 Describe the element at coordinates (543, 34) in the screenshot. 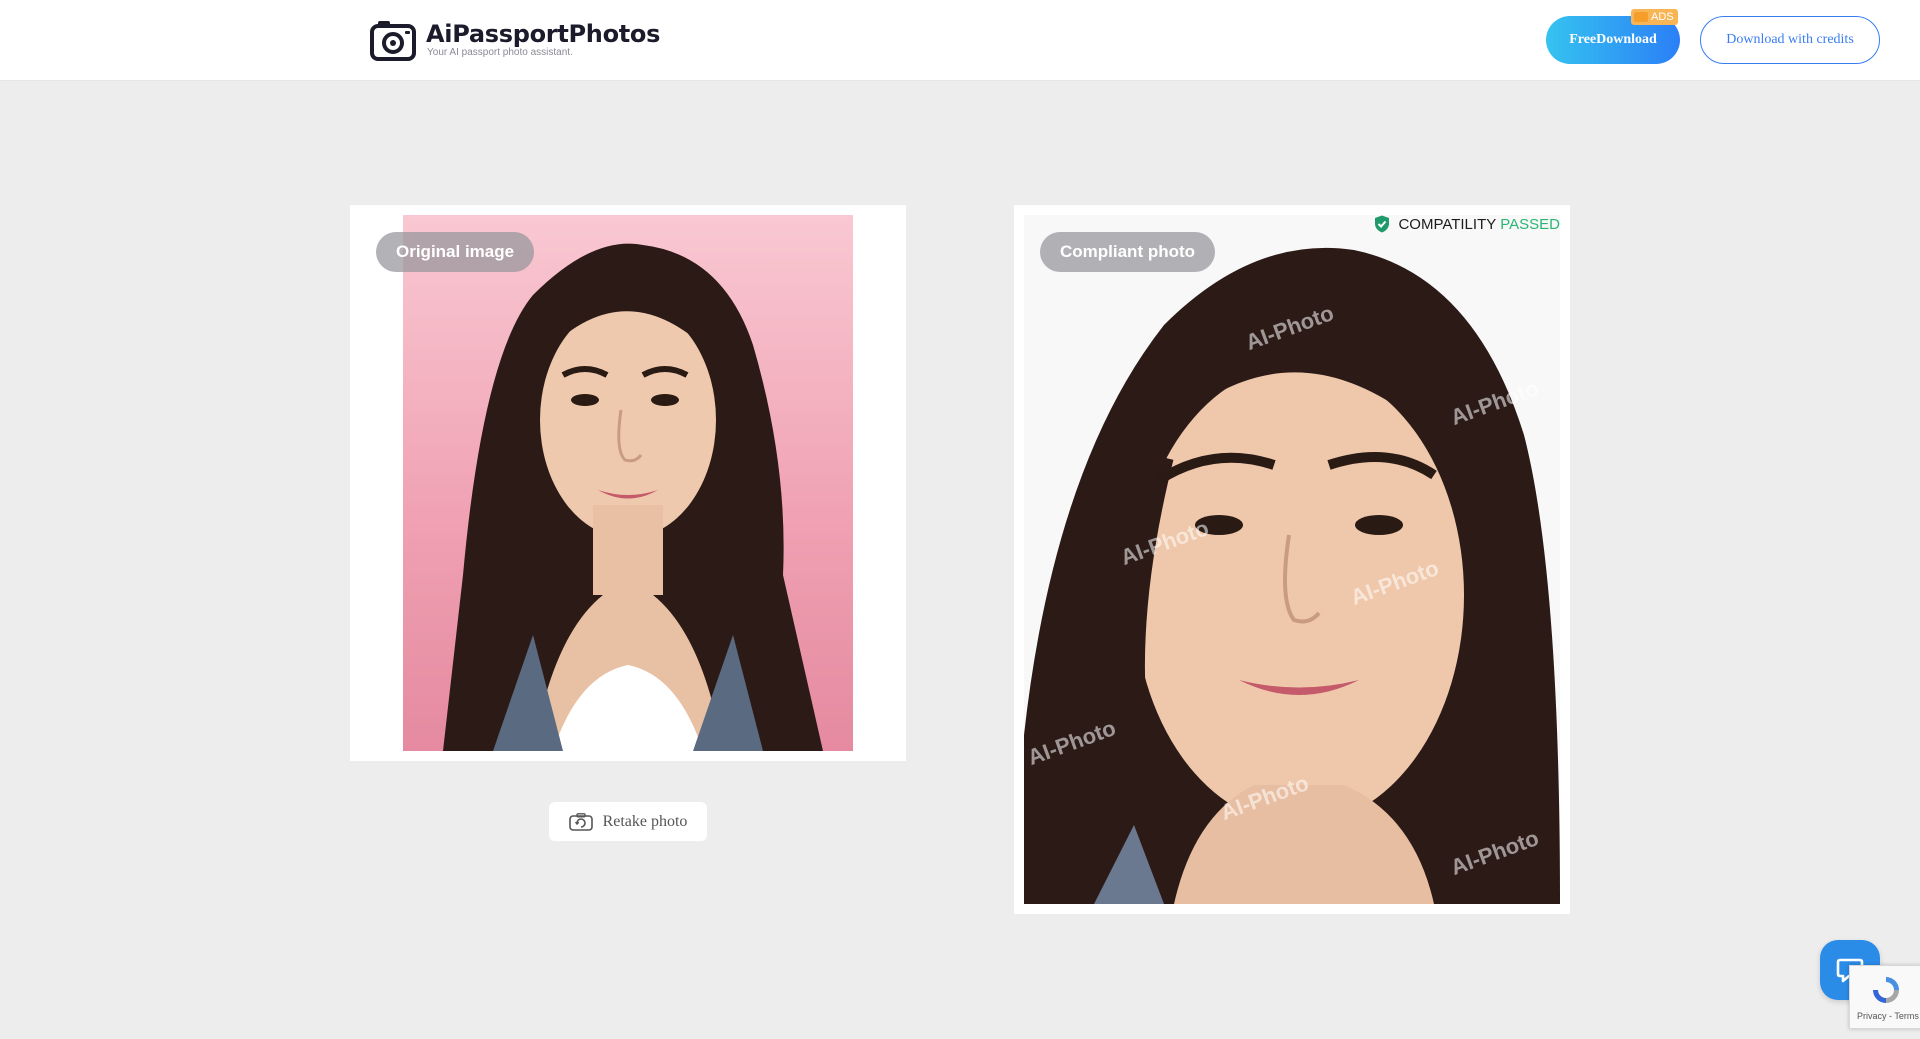

I see `brand-title: AiPassportPhotos` at that location.